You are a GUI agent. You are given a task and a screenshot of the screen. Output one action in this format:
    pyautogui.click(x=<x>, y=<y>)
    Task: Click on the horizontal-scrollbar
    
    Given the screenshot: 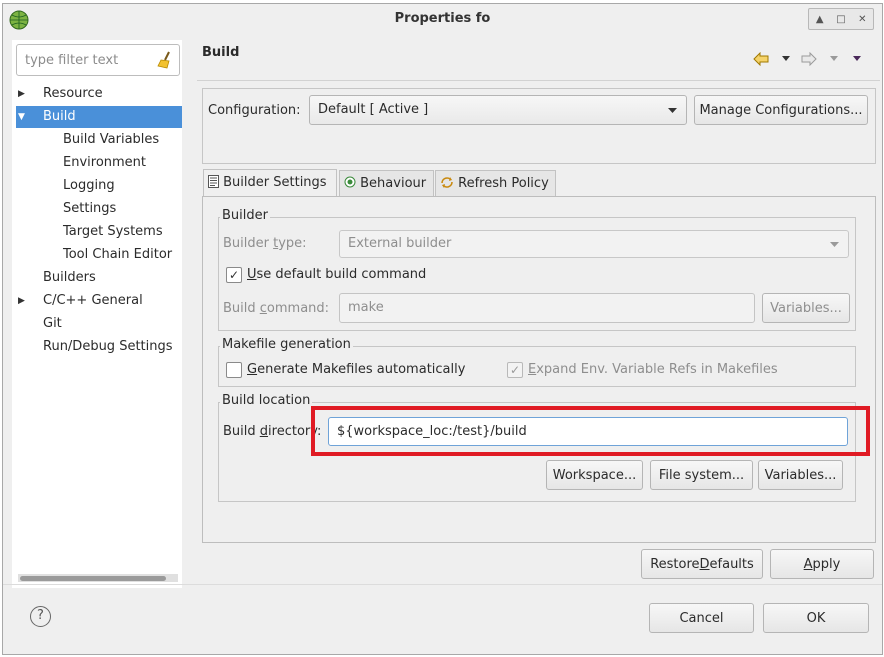 What is the action you would take?
    pyautogui.click(x=98, y=578)
    